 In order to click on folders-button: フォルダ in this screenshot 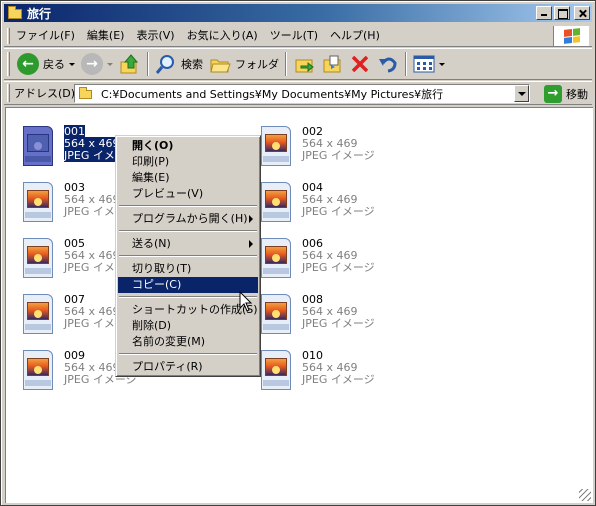, I will do `click(244, 64)`.